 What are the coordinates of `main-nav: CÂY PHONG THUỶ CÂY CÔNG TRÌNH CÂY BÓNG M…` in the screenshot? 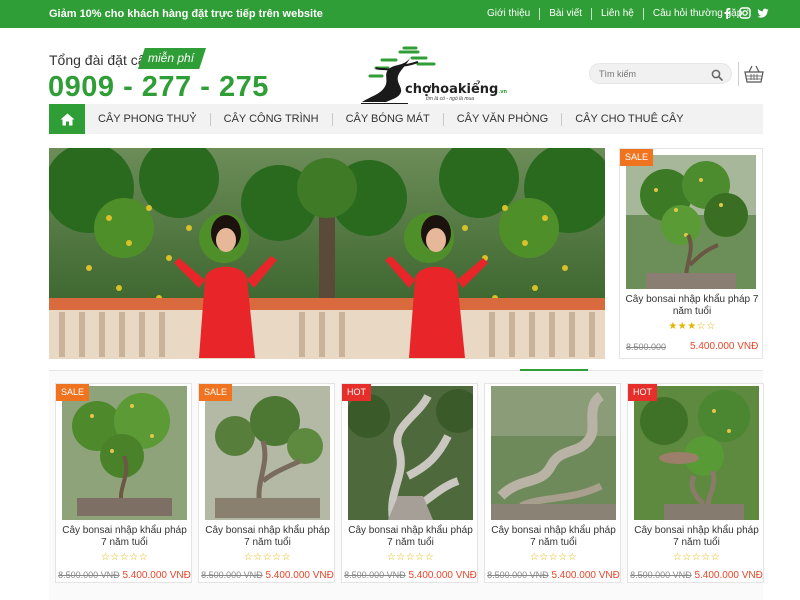 It's located at (406, 119).